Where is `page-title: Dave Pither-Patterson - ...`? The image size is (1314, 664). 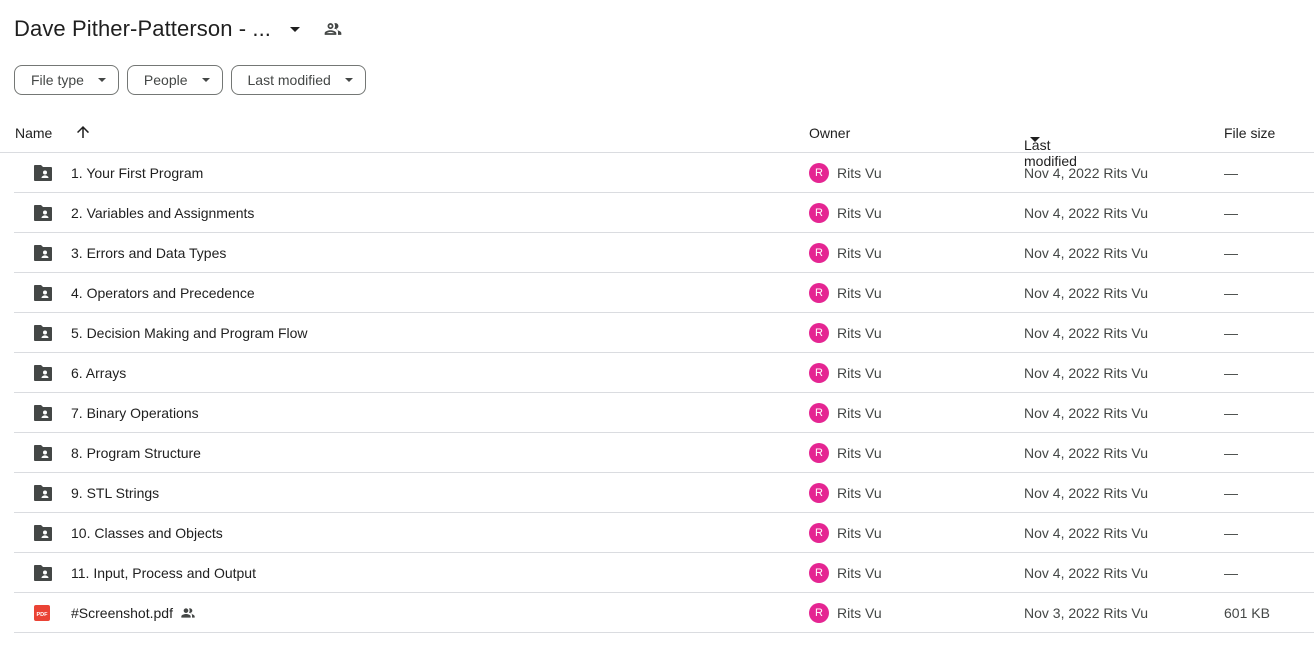
page-title: Dave Pither-Patterson - ... is located at coordinates (142, 29).